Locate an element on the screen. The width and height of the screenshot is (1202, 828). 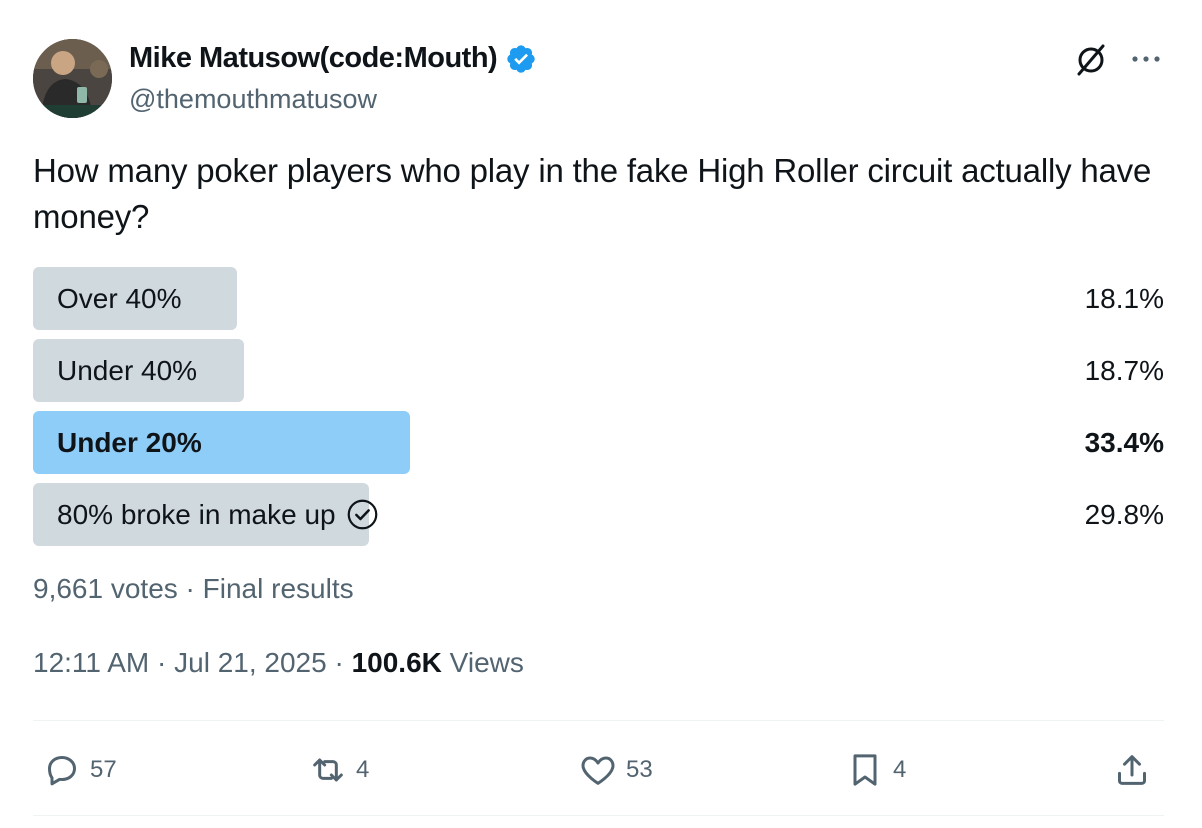
poll-option-text: Under 40% is located at coordinates (127, 370).